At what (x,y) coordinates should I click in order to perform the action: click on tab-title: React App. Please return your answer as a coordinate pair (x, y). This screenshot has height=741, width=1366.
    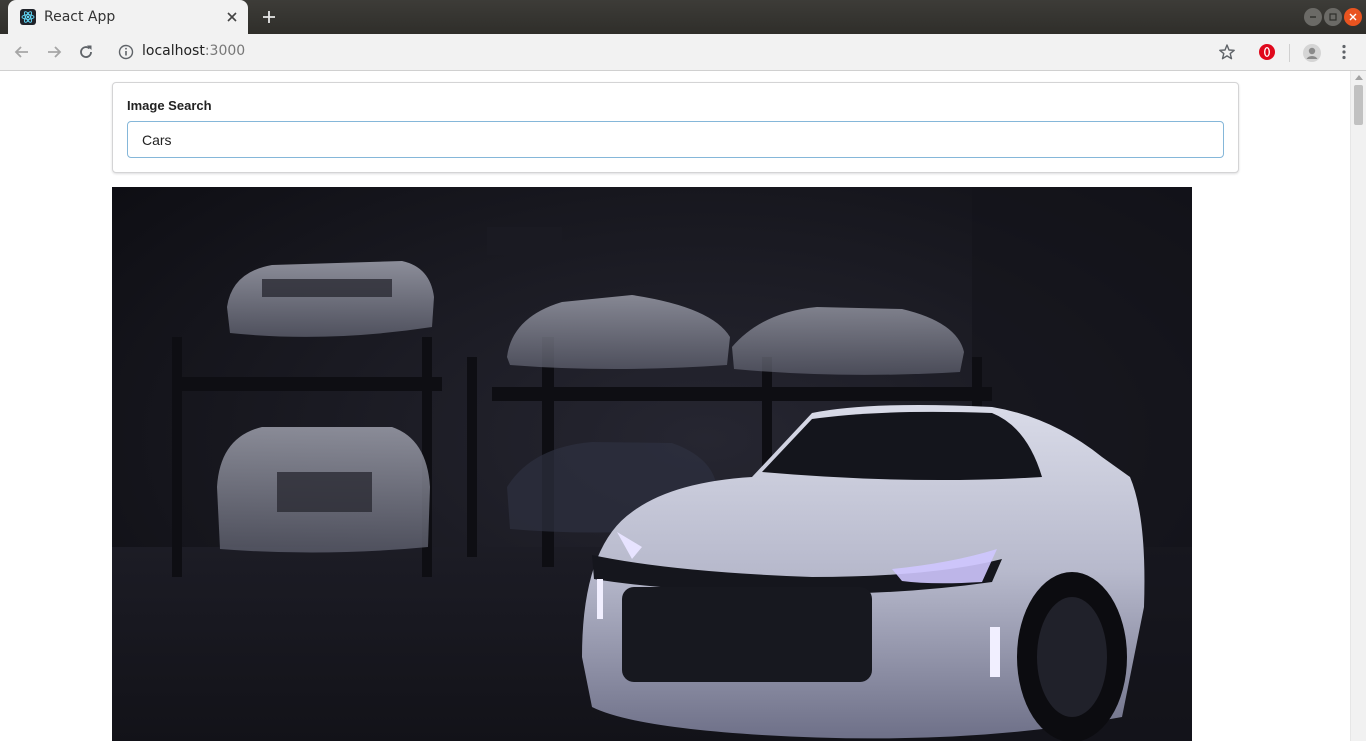
    Looking at the image, I should click on (80, 17).